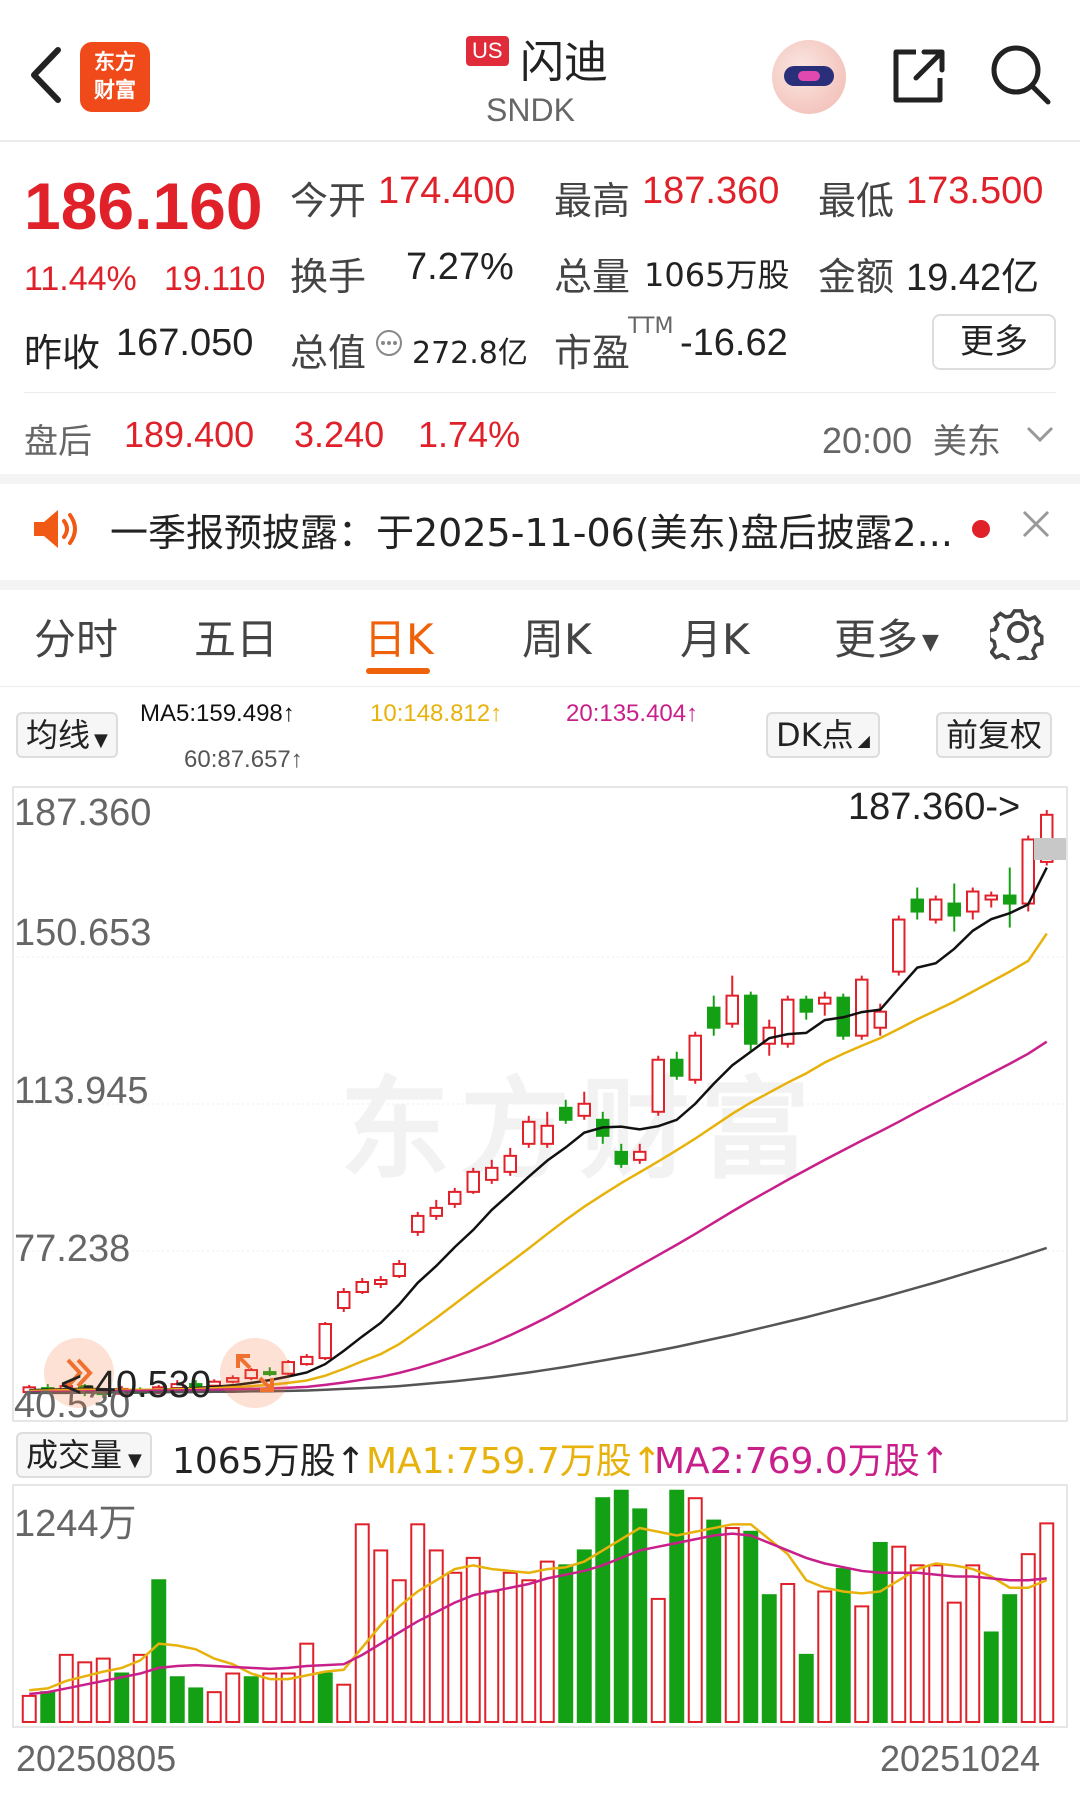  I want to click on tab-intraday: 分时, so click(76, 636).